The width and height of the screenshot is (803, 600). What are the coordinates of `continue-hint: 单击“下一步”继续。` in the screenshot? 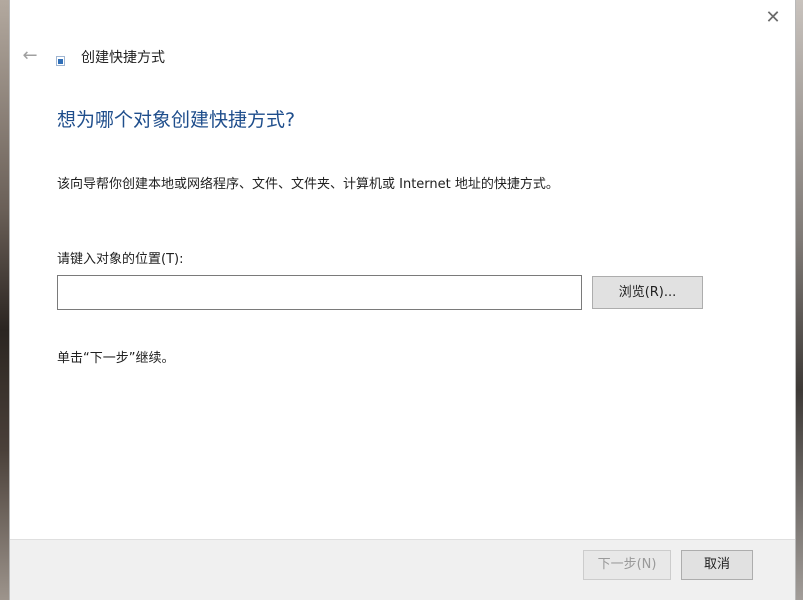 It's located at (116, 358).